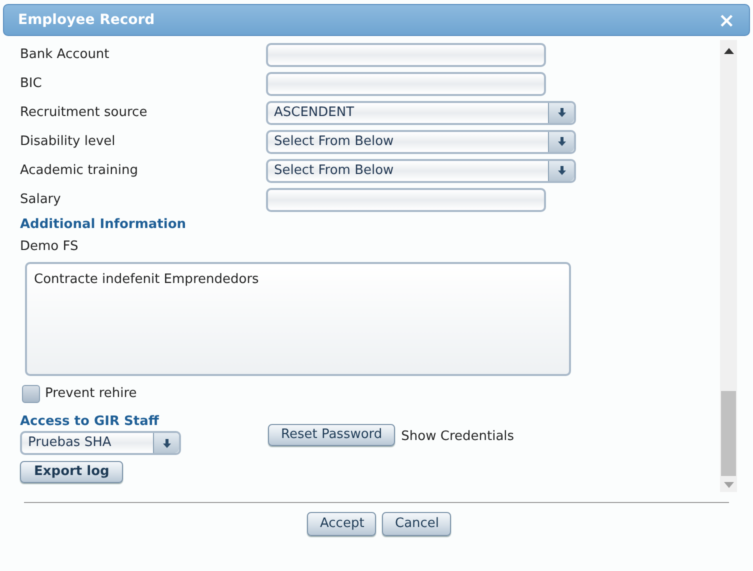 The height and width of the screenshot is (571, 753). I want to click on field-label: Bank Account, so click(65, 55).